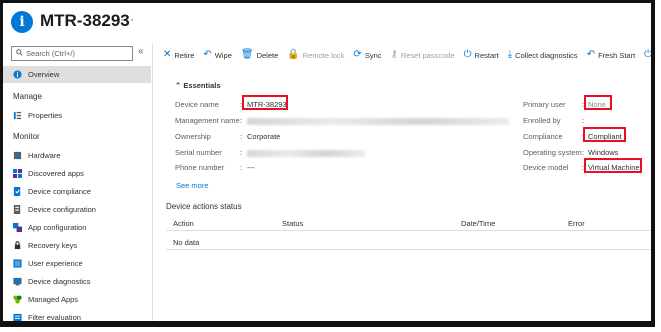 The height and width of the screenshot is (332, 661). Describe the element at coordinates (197, 104) in the screenshot. I see `device-name-label: Device name` at that location.